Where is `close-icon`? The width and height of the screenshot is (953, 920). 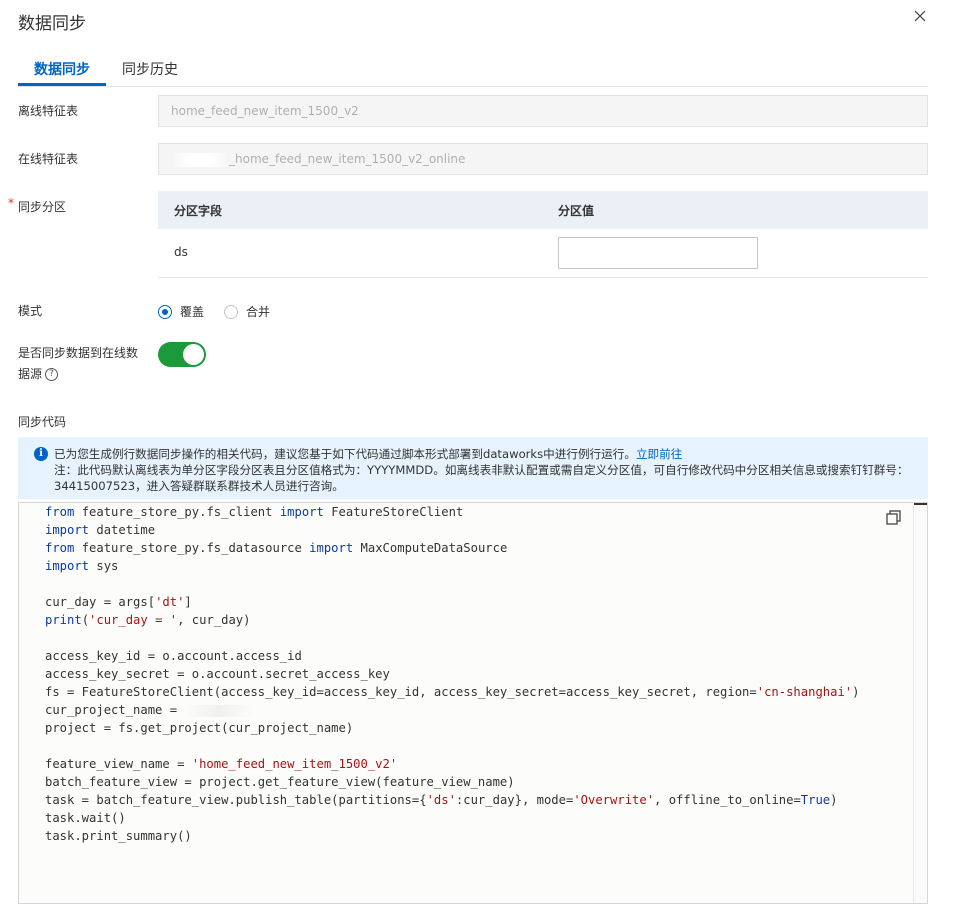
close-icon is located at coordinates (920, 16).